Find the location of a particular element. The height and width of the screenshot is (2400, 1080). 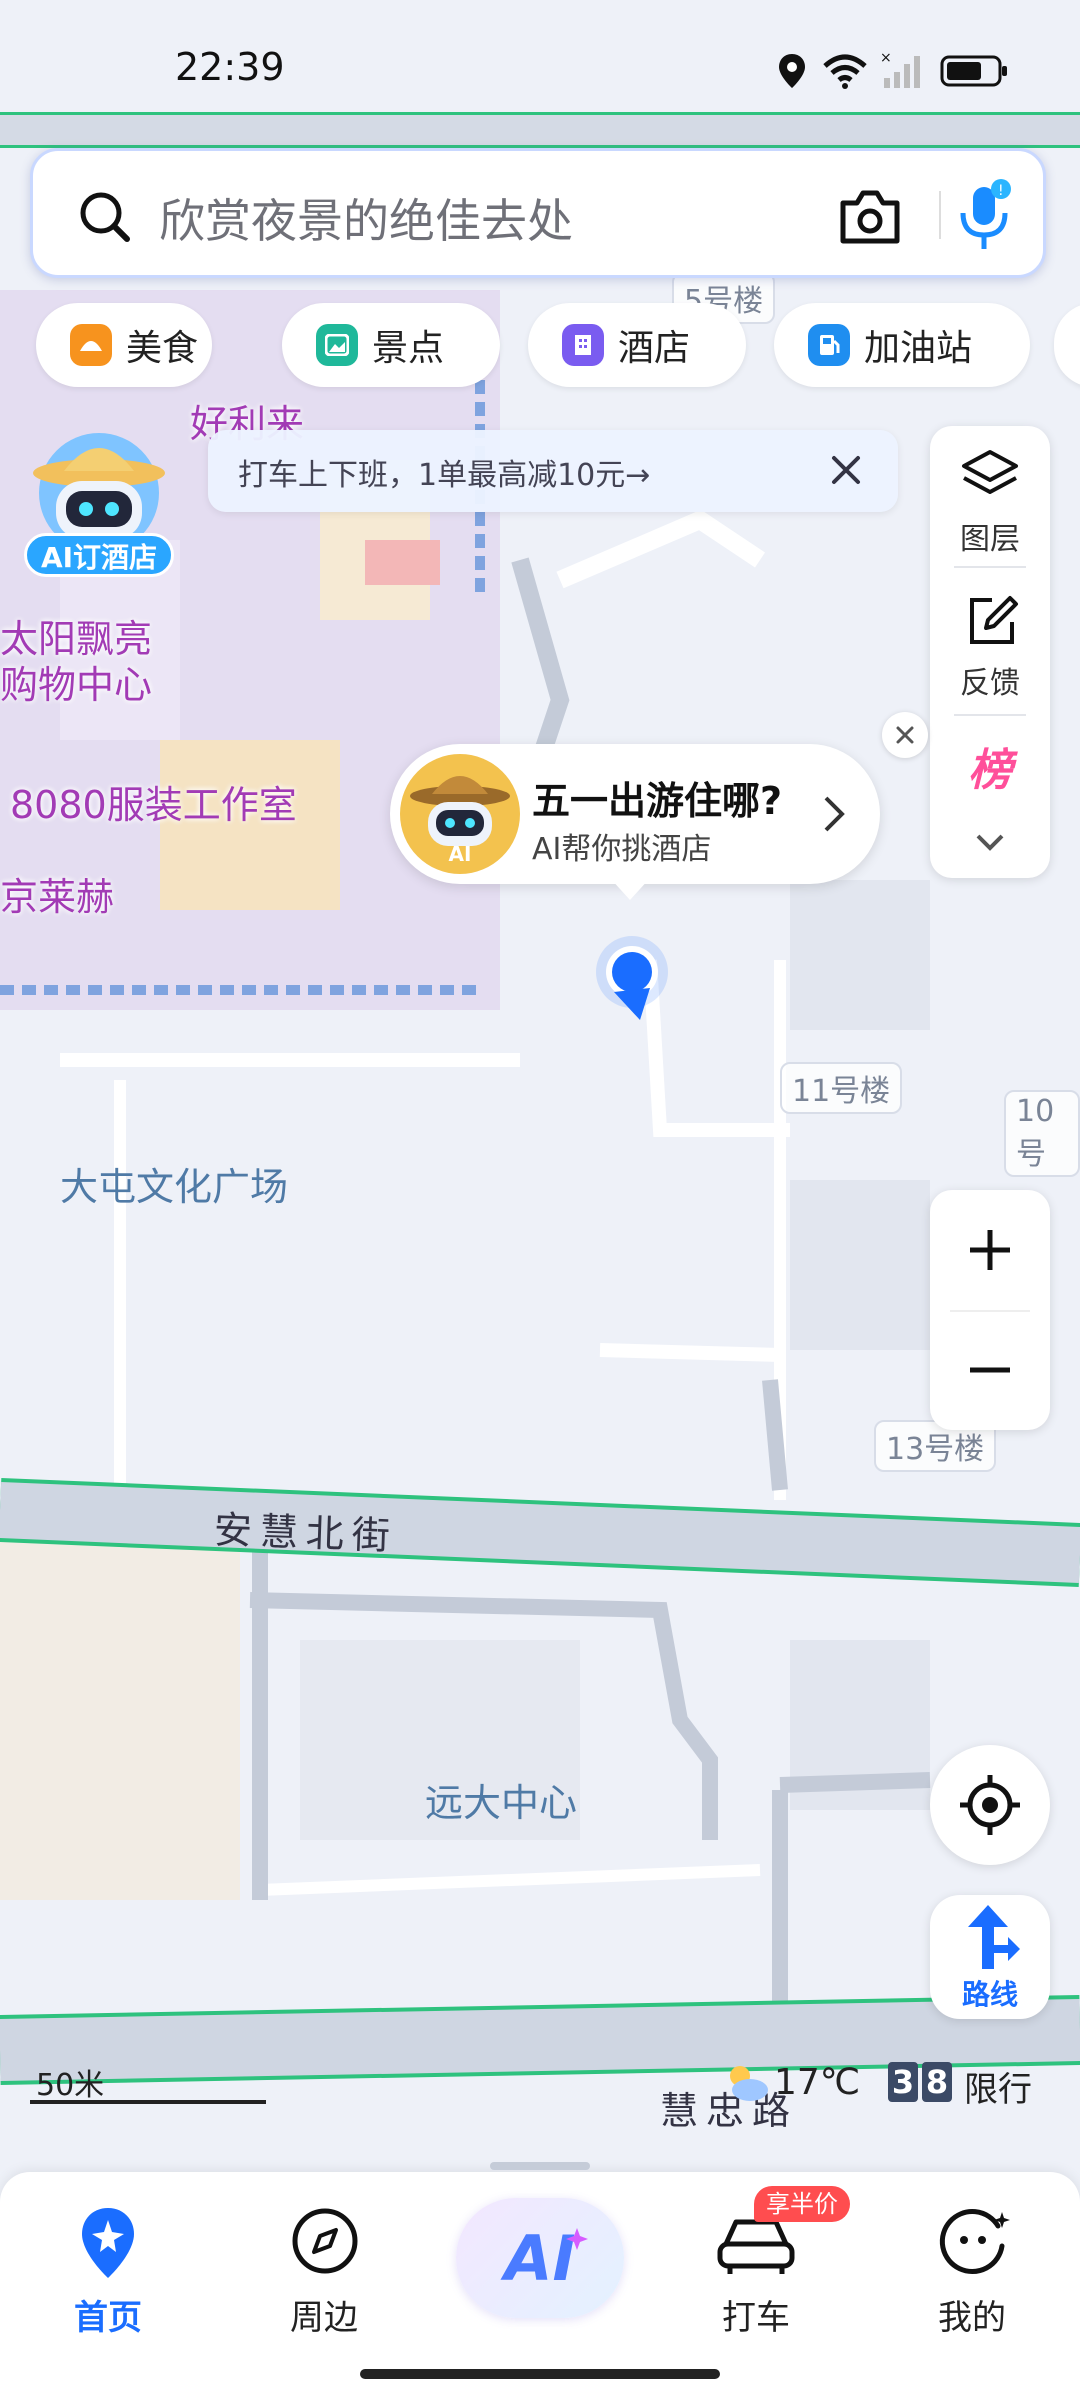

ai-bubble-subtitle: AI帮你挑酒店 is located at coordinates (622, 849).